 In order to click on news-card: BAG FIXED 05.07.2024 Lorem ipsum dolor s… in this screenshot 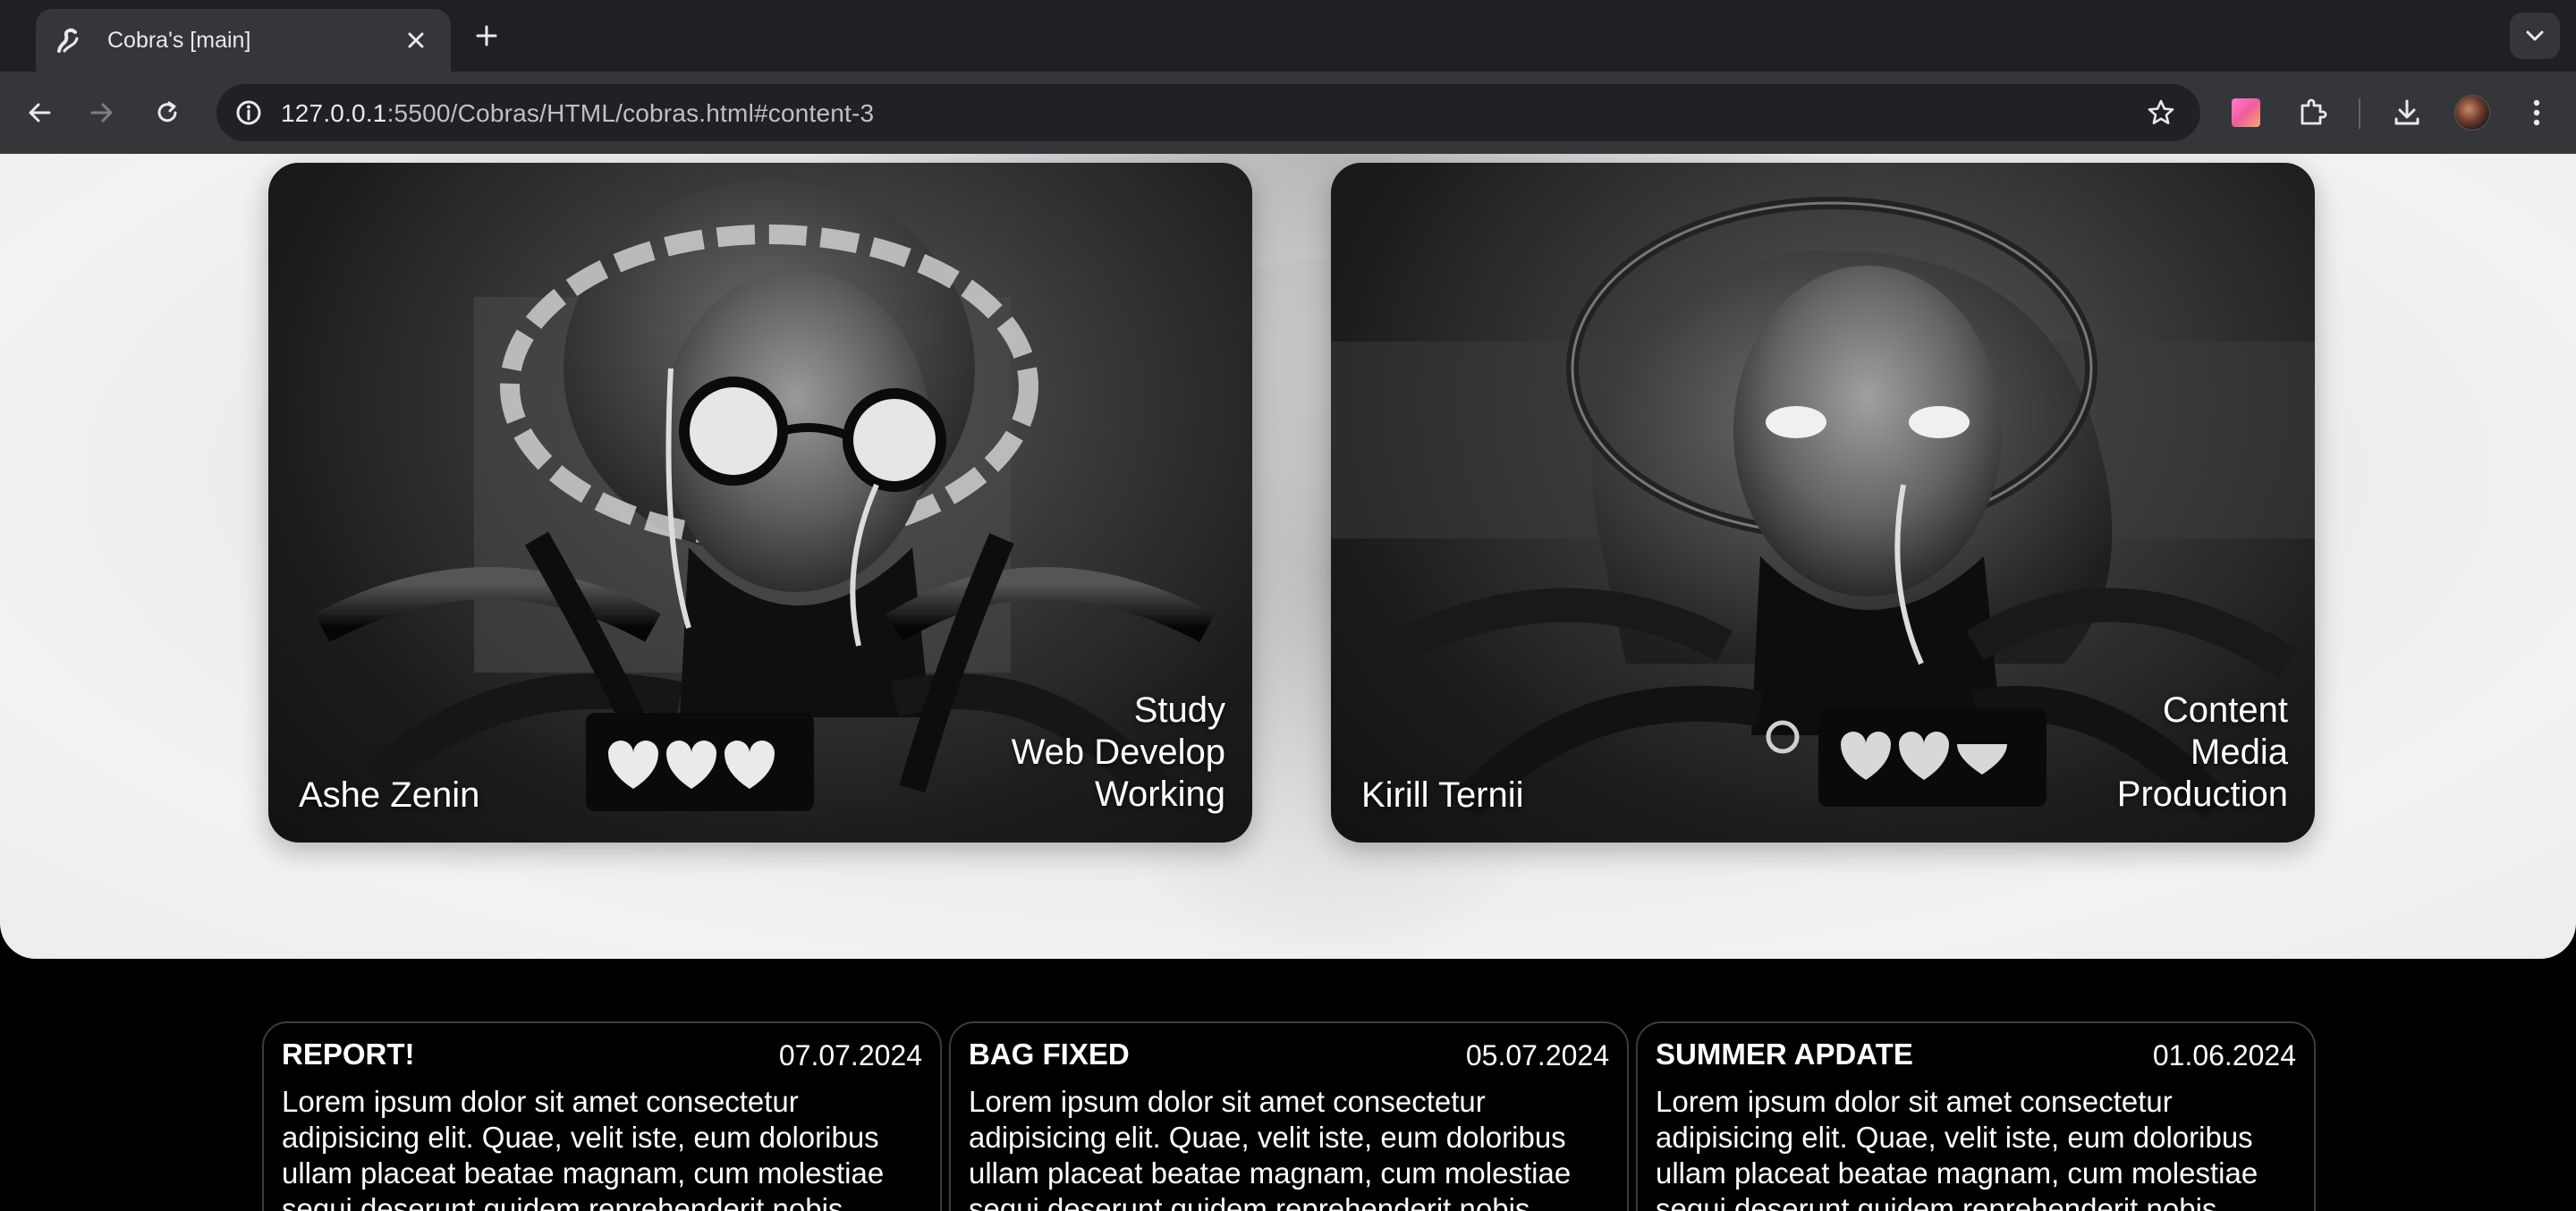, I will do `click(1289, 1116)`.